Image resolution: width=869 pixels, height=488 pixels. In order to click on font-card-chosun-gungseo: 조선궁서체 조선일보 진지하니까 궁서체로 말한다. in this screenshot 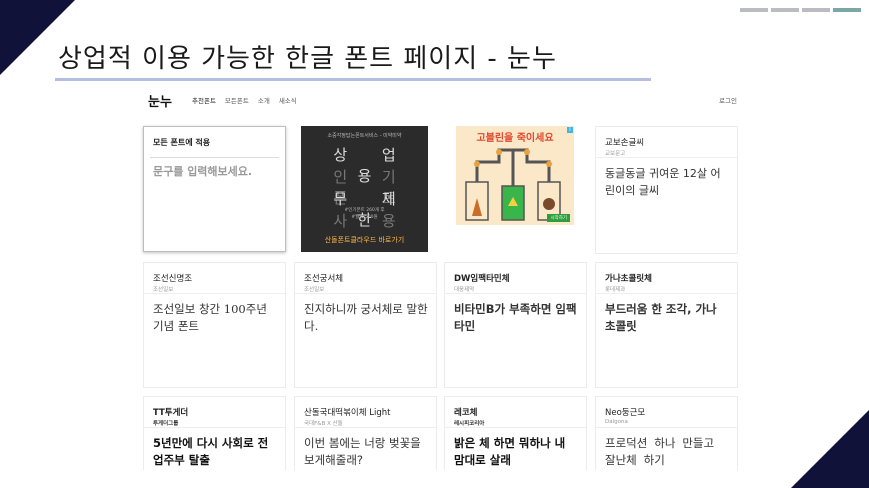, I will do `click(365, 325)`.